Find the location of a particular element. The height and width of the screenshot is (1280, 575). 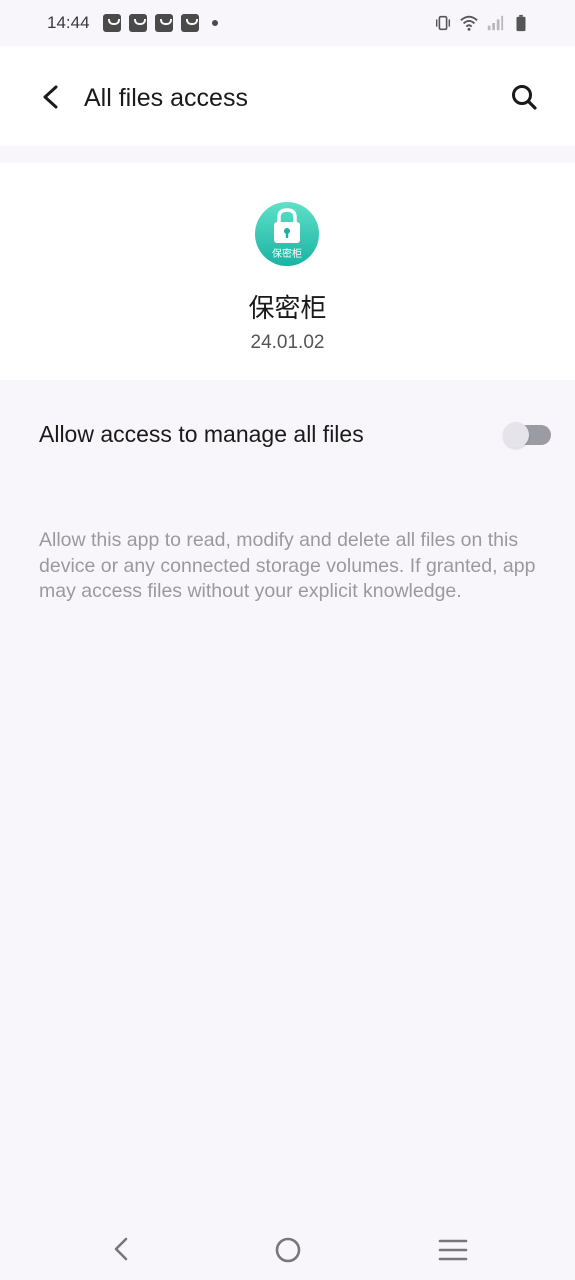

nav-back-icon is located at coordinates (121, 1249).